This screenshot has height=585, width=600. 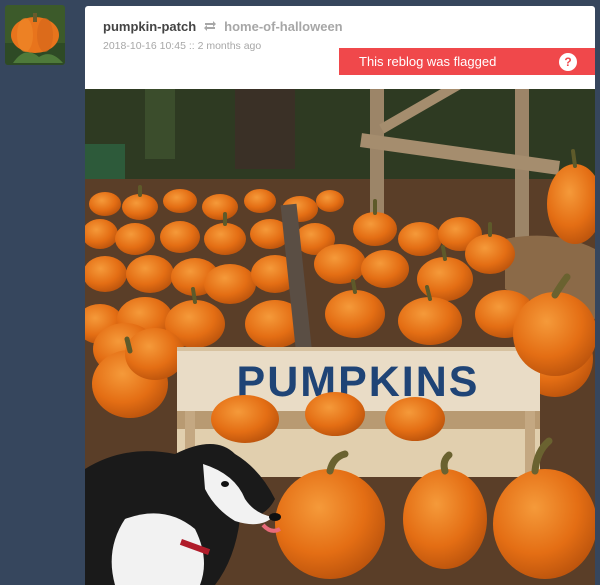 I want to click on post-timestamp: 2018-10-16 10:45, so click(x=144, y=46).